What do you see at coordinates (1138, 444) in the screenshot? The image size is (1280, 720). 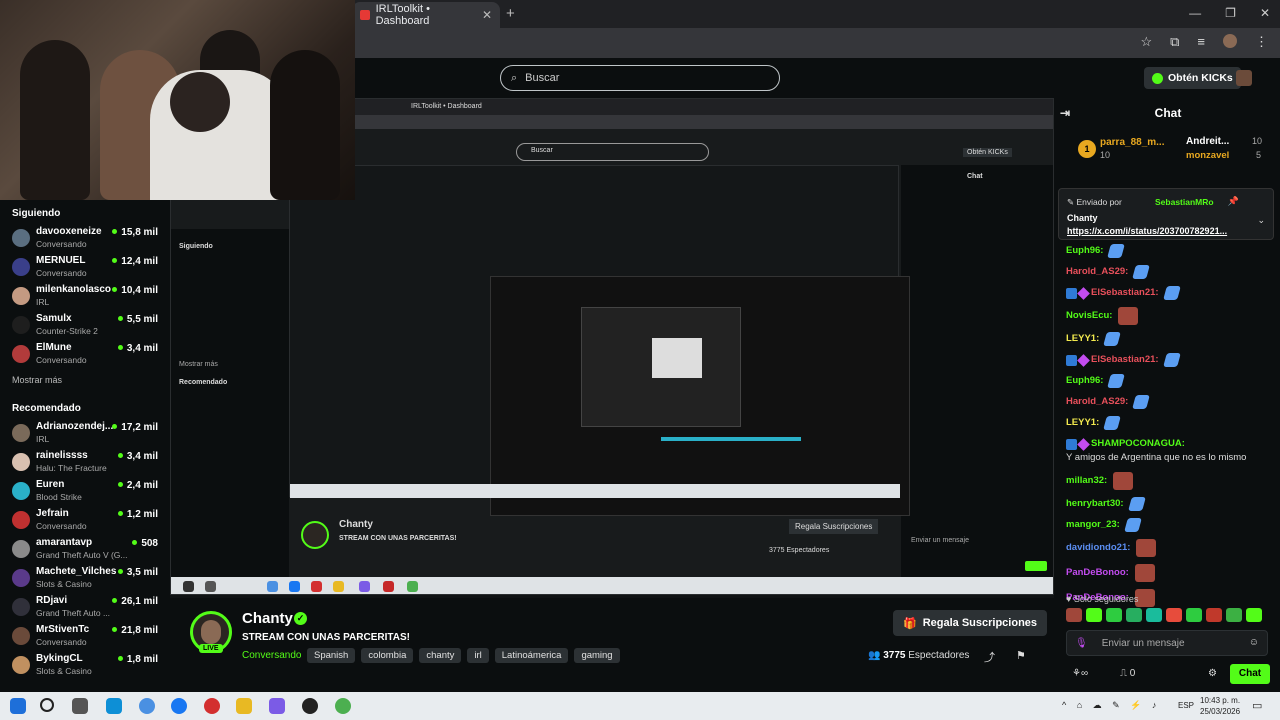 I see `chat-username: SHAMPOCONAGUA:` at bounding box center [1138, 444].